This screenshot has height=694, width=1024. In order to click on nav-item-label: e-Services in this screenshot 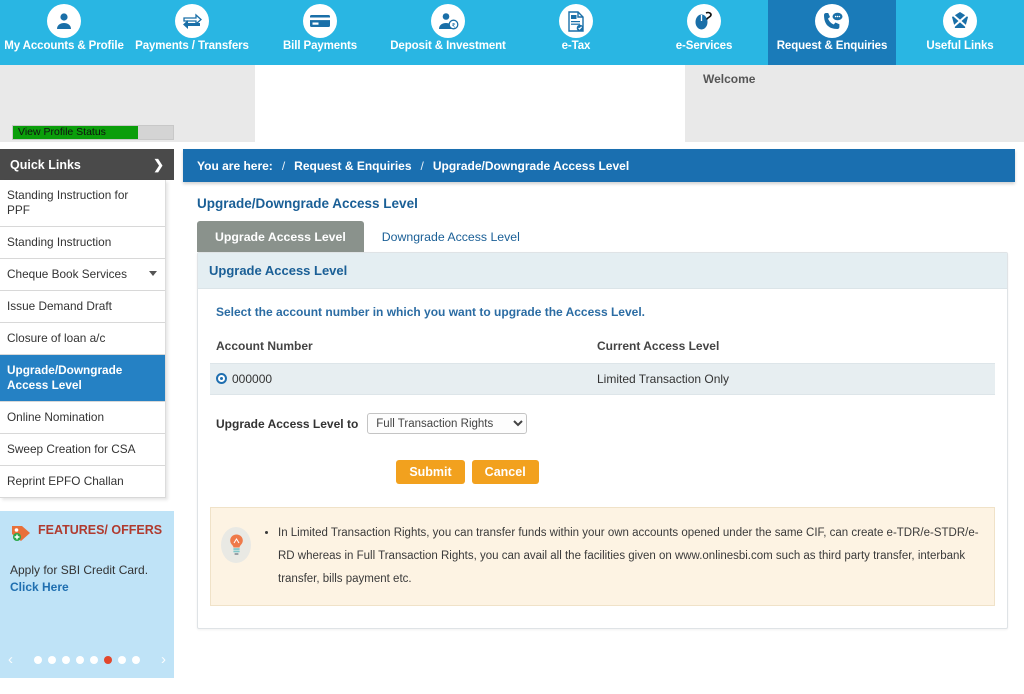, I will do `click(704, 46)`.